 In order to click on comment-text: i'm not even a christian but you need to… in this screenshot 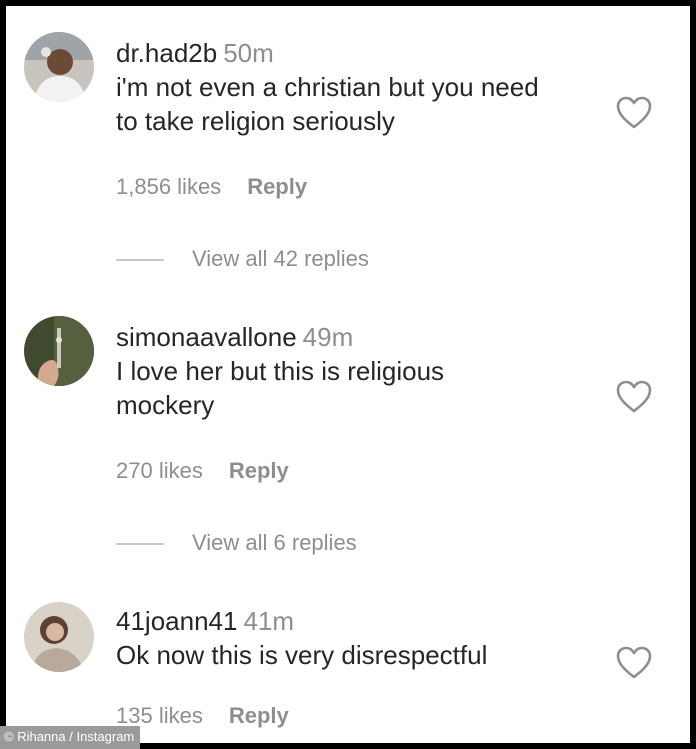, I will do `click(327, 104)`.